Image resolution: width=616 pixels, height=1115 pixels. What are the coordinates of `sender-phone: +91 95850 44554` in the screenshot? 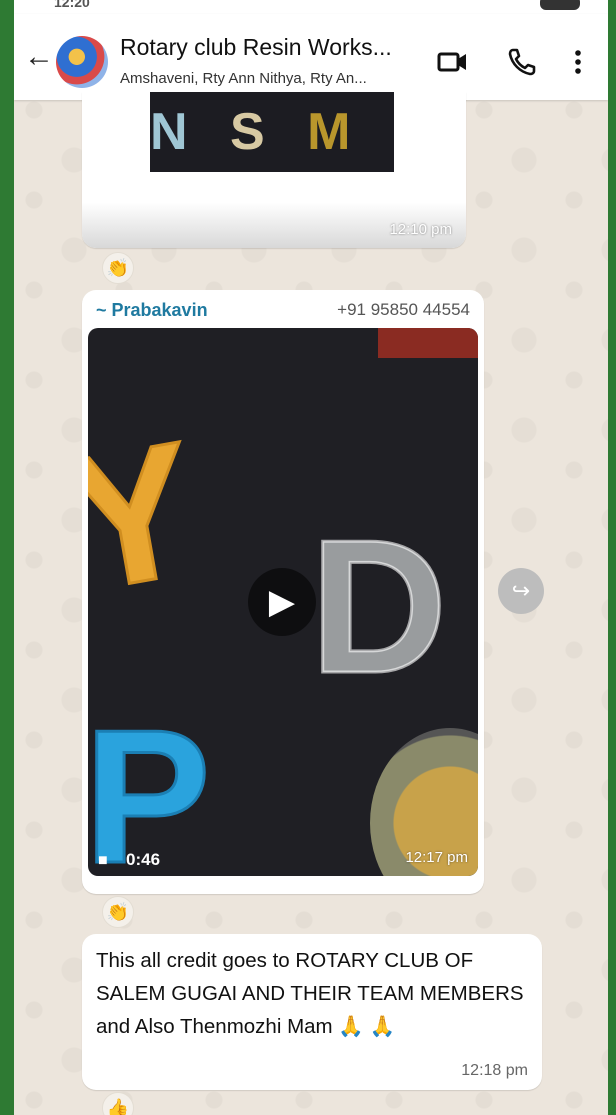 It's located at (403, 309).